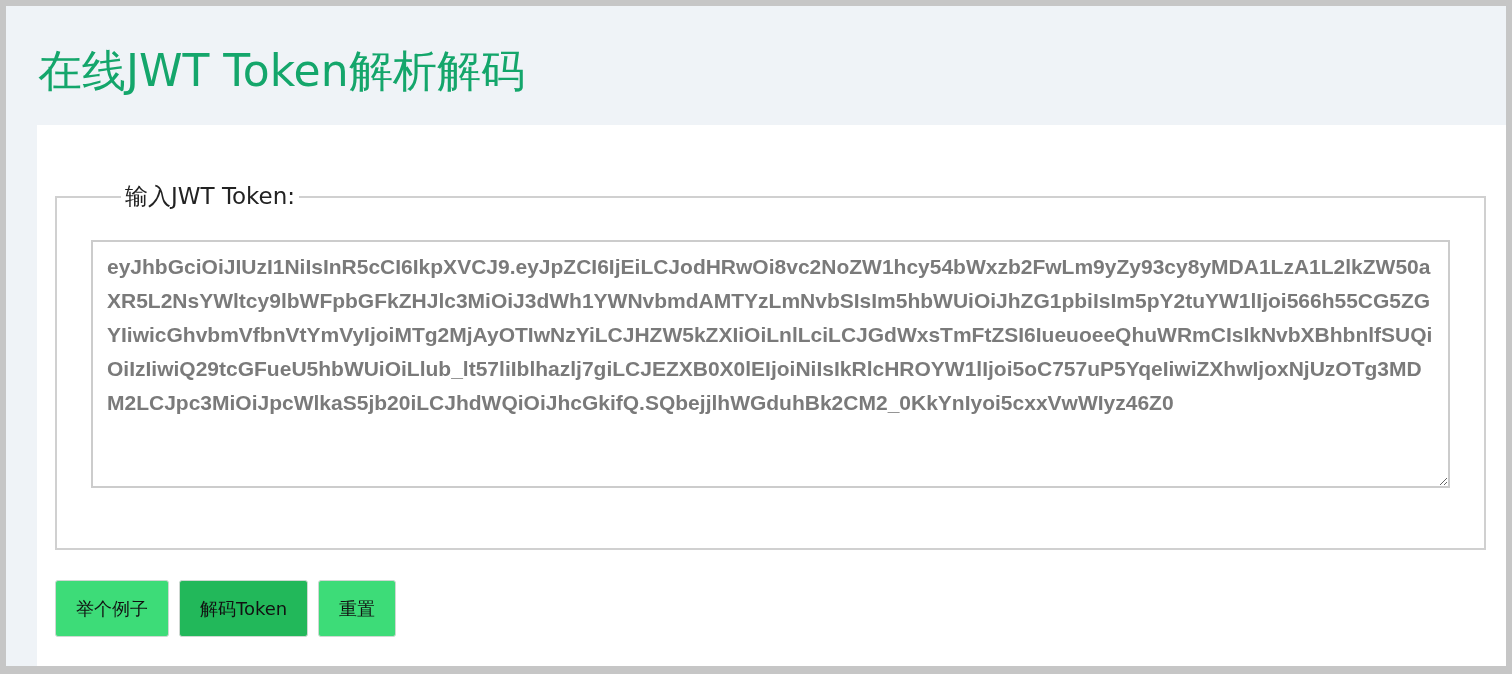  Describe the element at coordinates (244, 608) in the screenshot. I see `action-button: 解码Token` at that location.